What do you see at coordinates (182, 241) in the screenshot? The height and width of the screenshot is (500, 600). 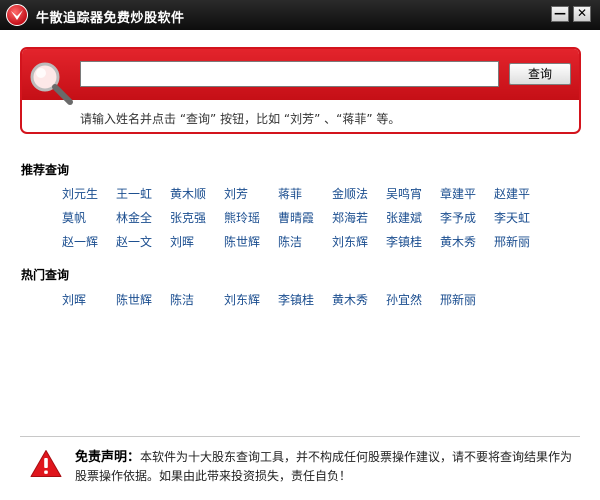 I see `recommended-link: 刘晖` at bounding box center [182, 241].